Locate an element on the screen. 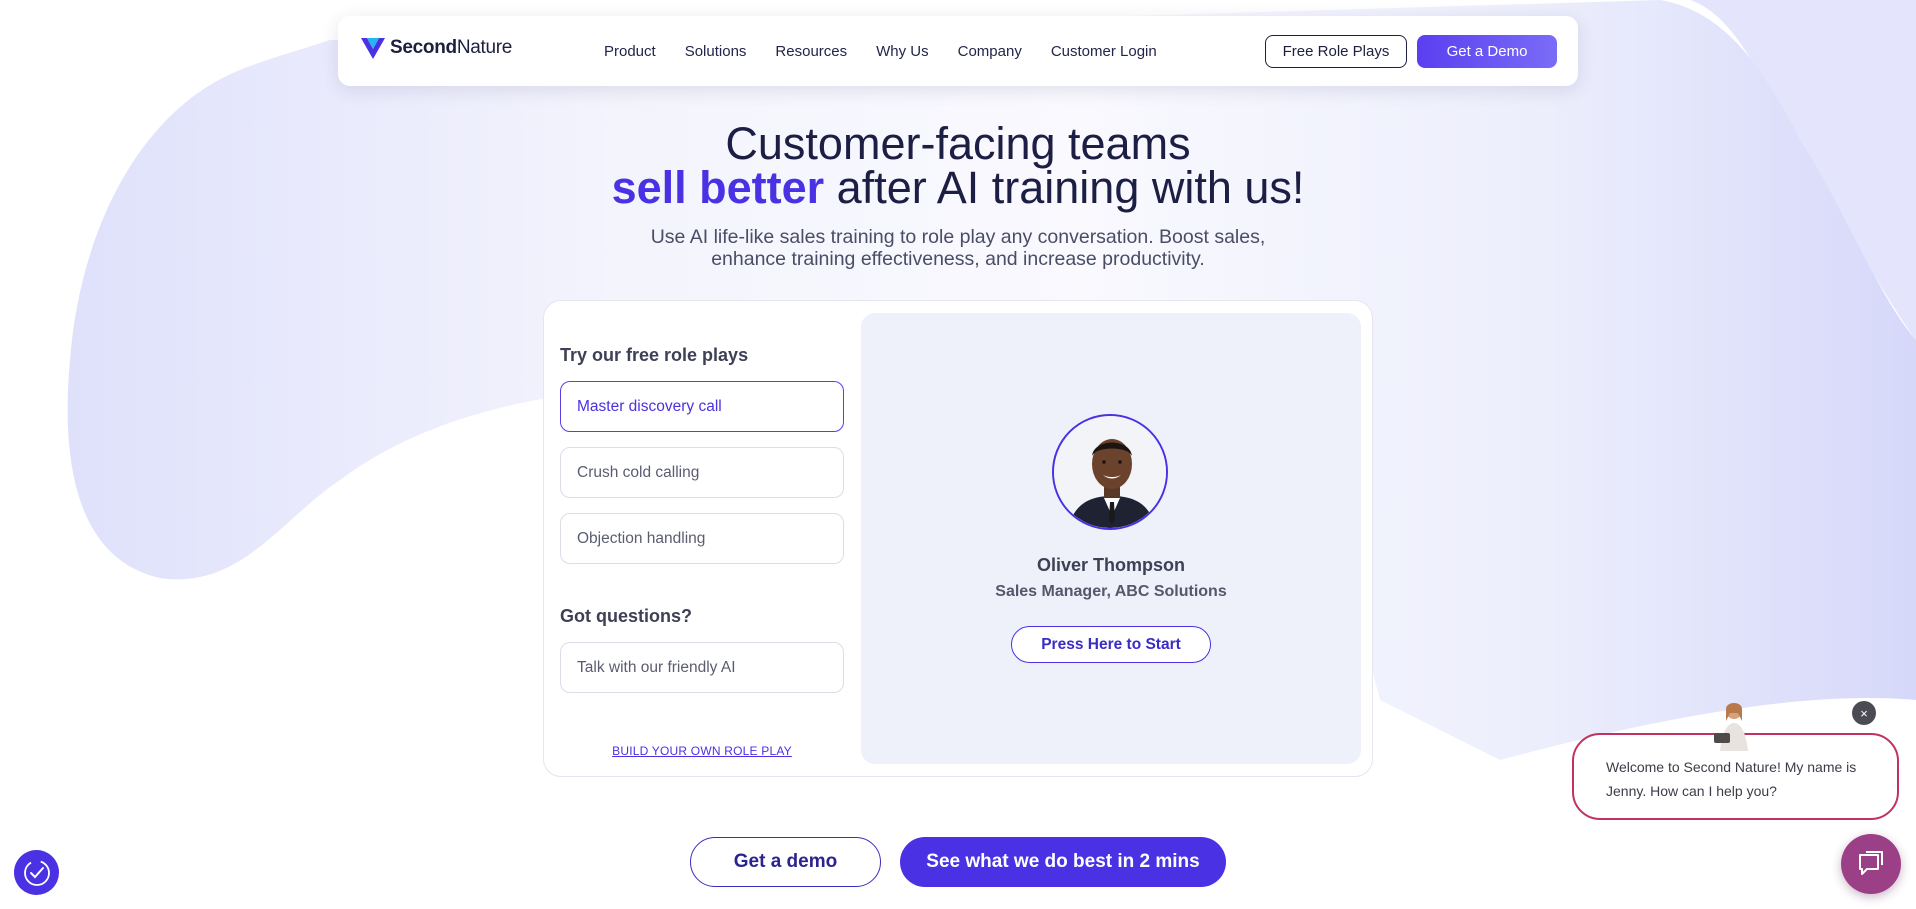 The image size is (1916, 909). nav-company: Company is located at coordinates (990, 51).